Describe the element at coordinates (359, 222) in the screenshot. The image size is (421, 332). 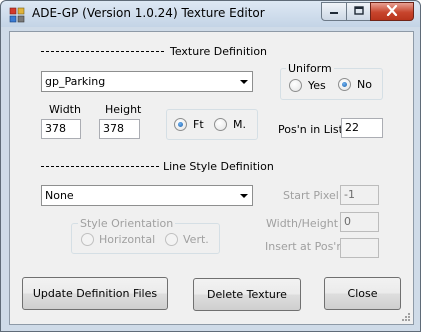
I see `width-height-field: 0` at that location.